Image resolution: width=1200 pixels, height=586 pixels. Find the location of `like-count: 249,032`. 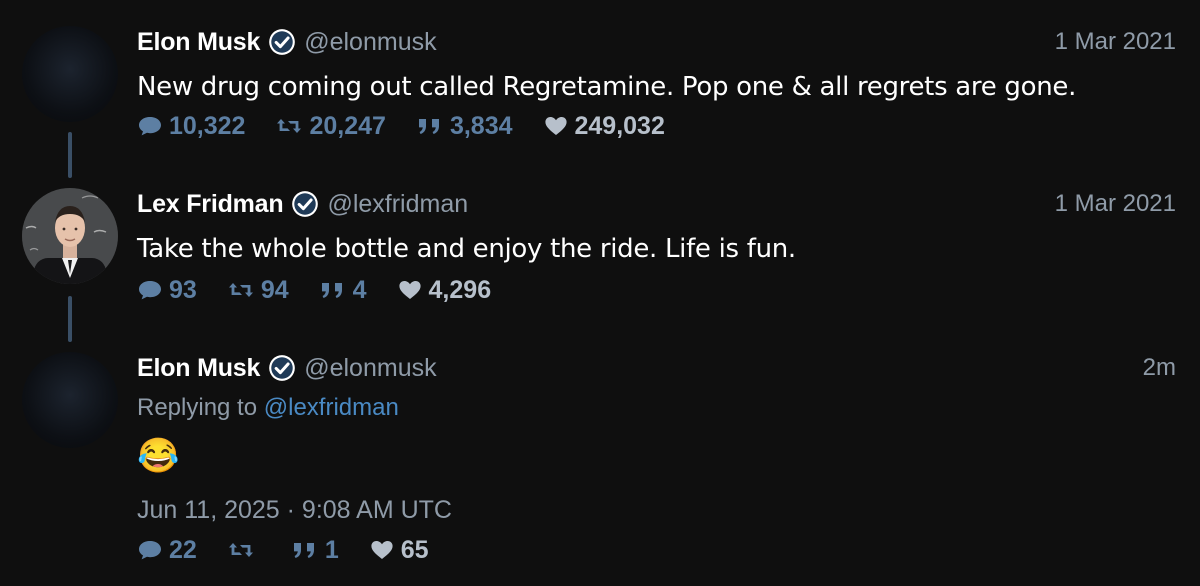

like-count: 249,032 is located at coordinates (604, 126).